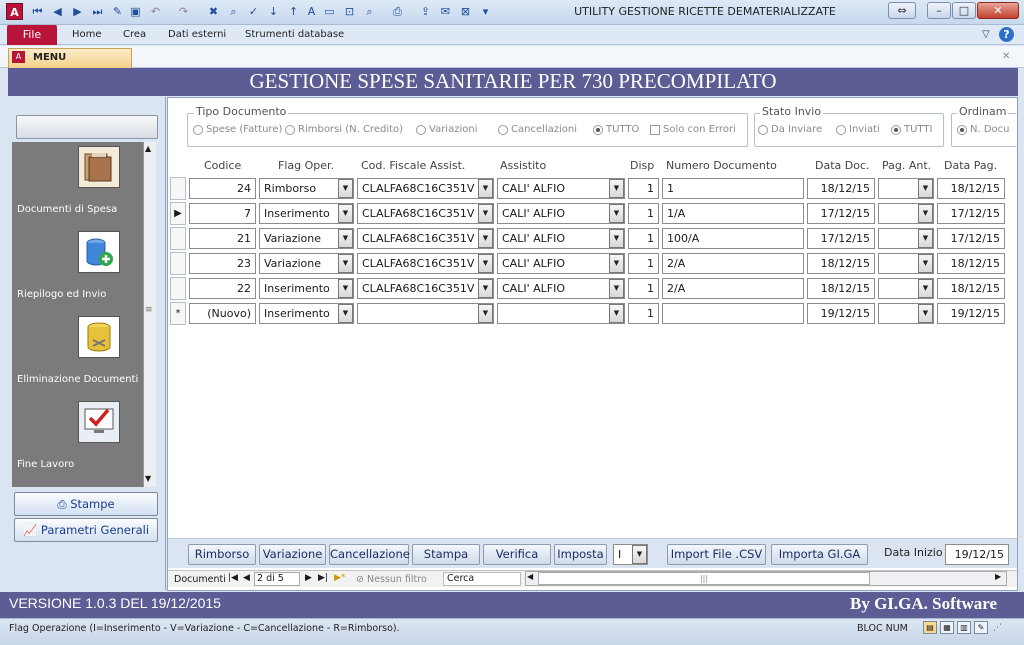  What do you see at coordinates (246, 578) in the screenshot?
I see `nav-prev-icon: ◀` at bounding box center [246, 578].